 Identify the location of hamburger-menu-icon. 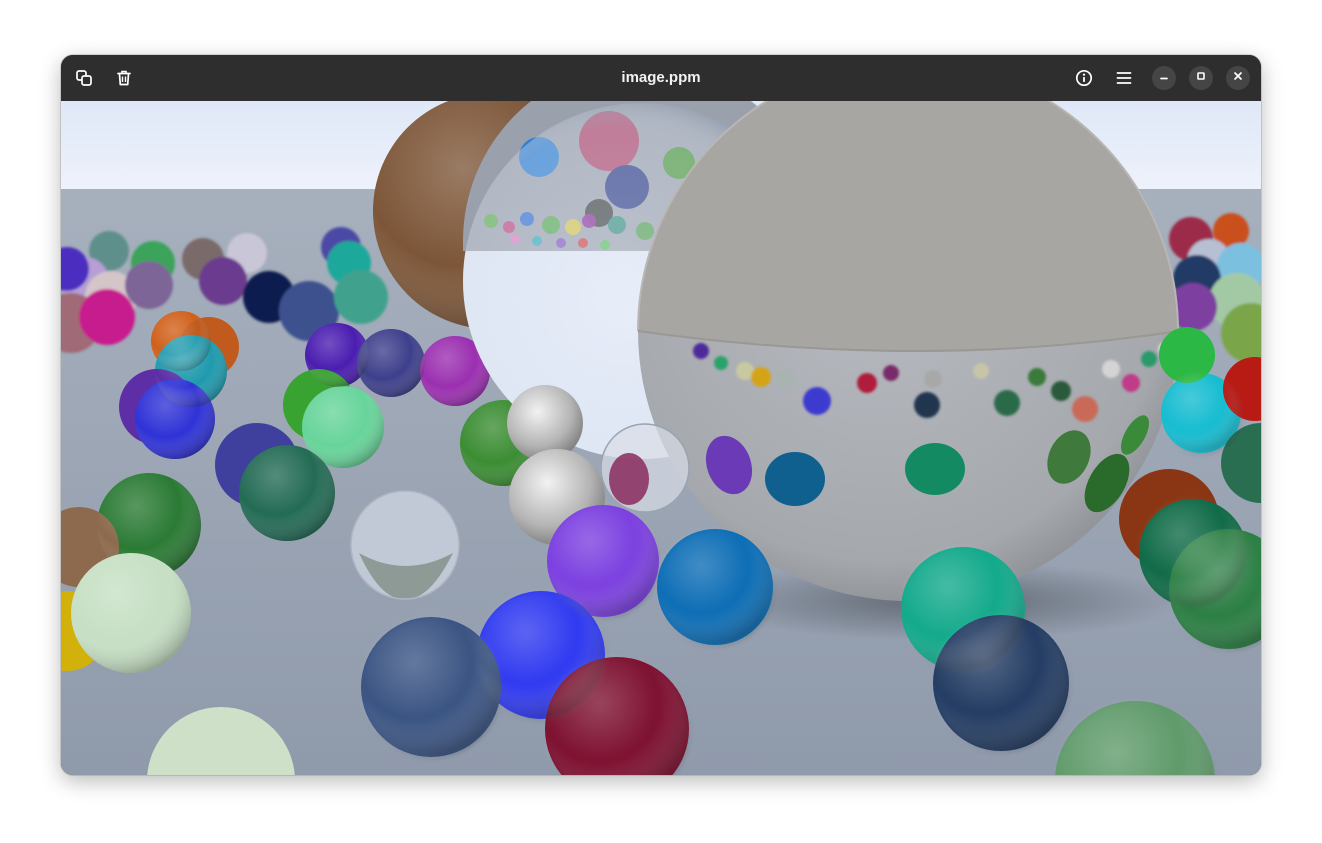
(1124, 78).